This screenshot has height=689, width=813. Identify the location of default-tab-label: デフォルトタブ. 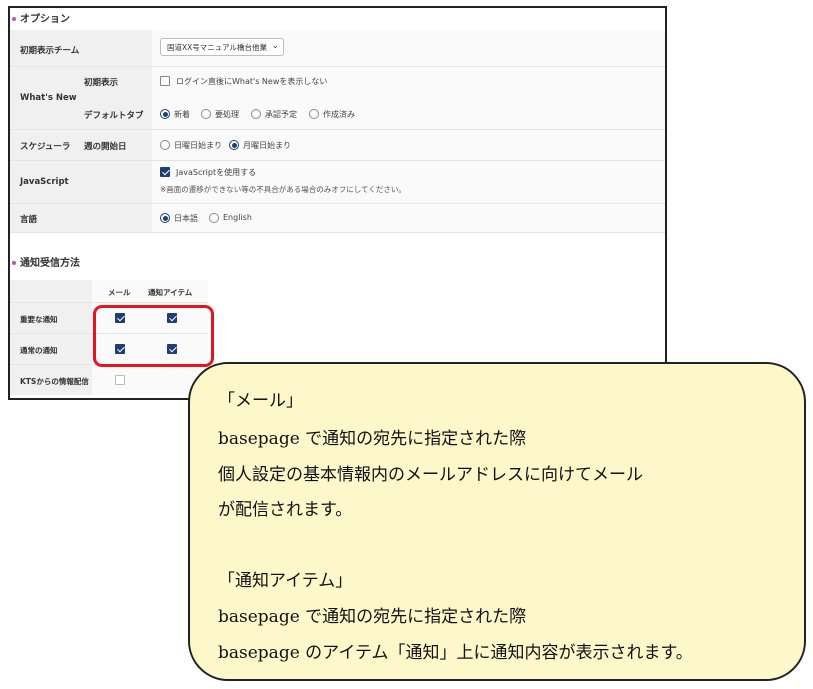
(114, 116).